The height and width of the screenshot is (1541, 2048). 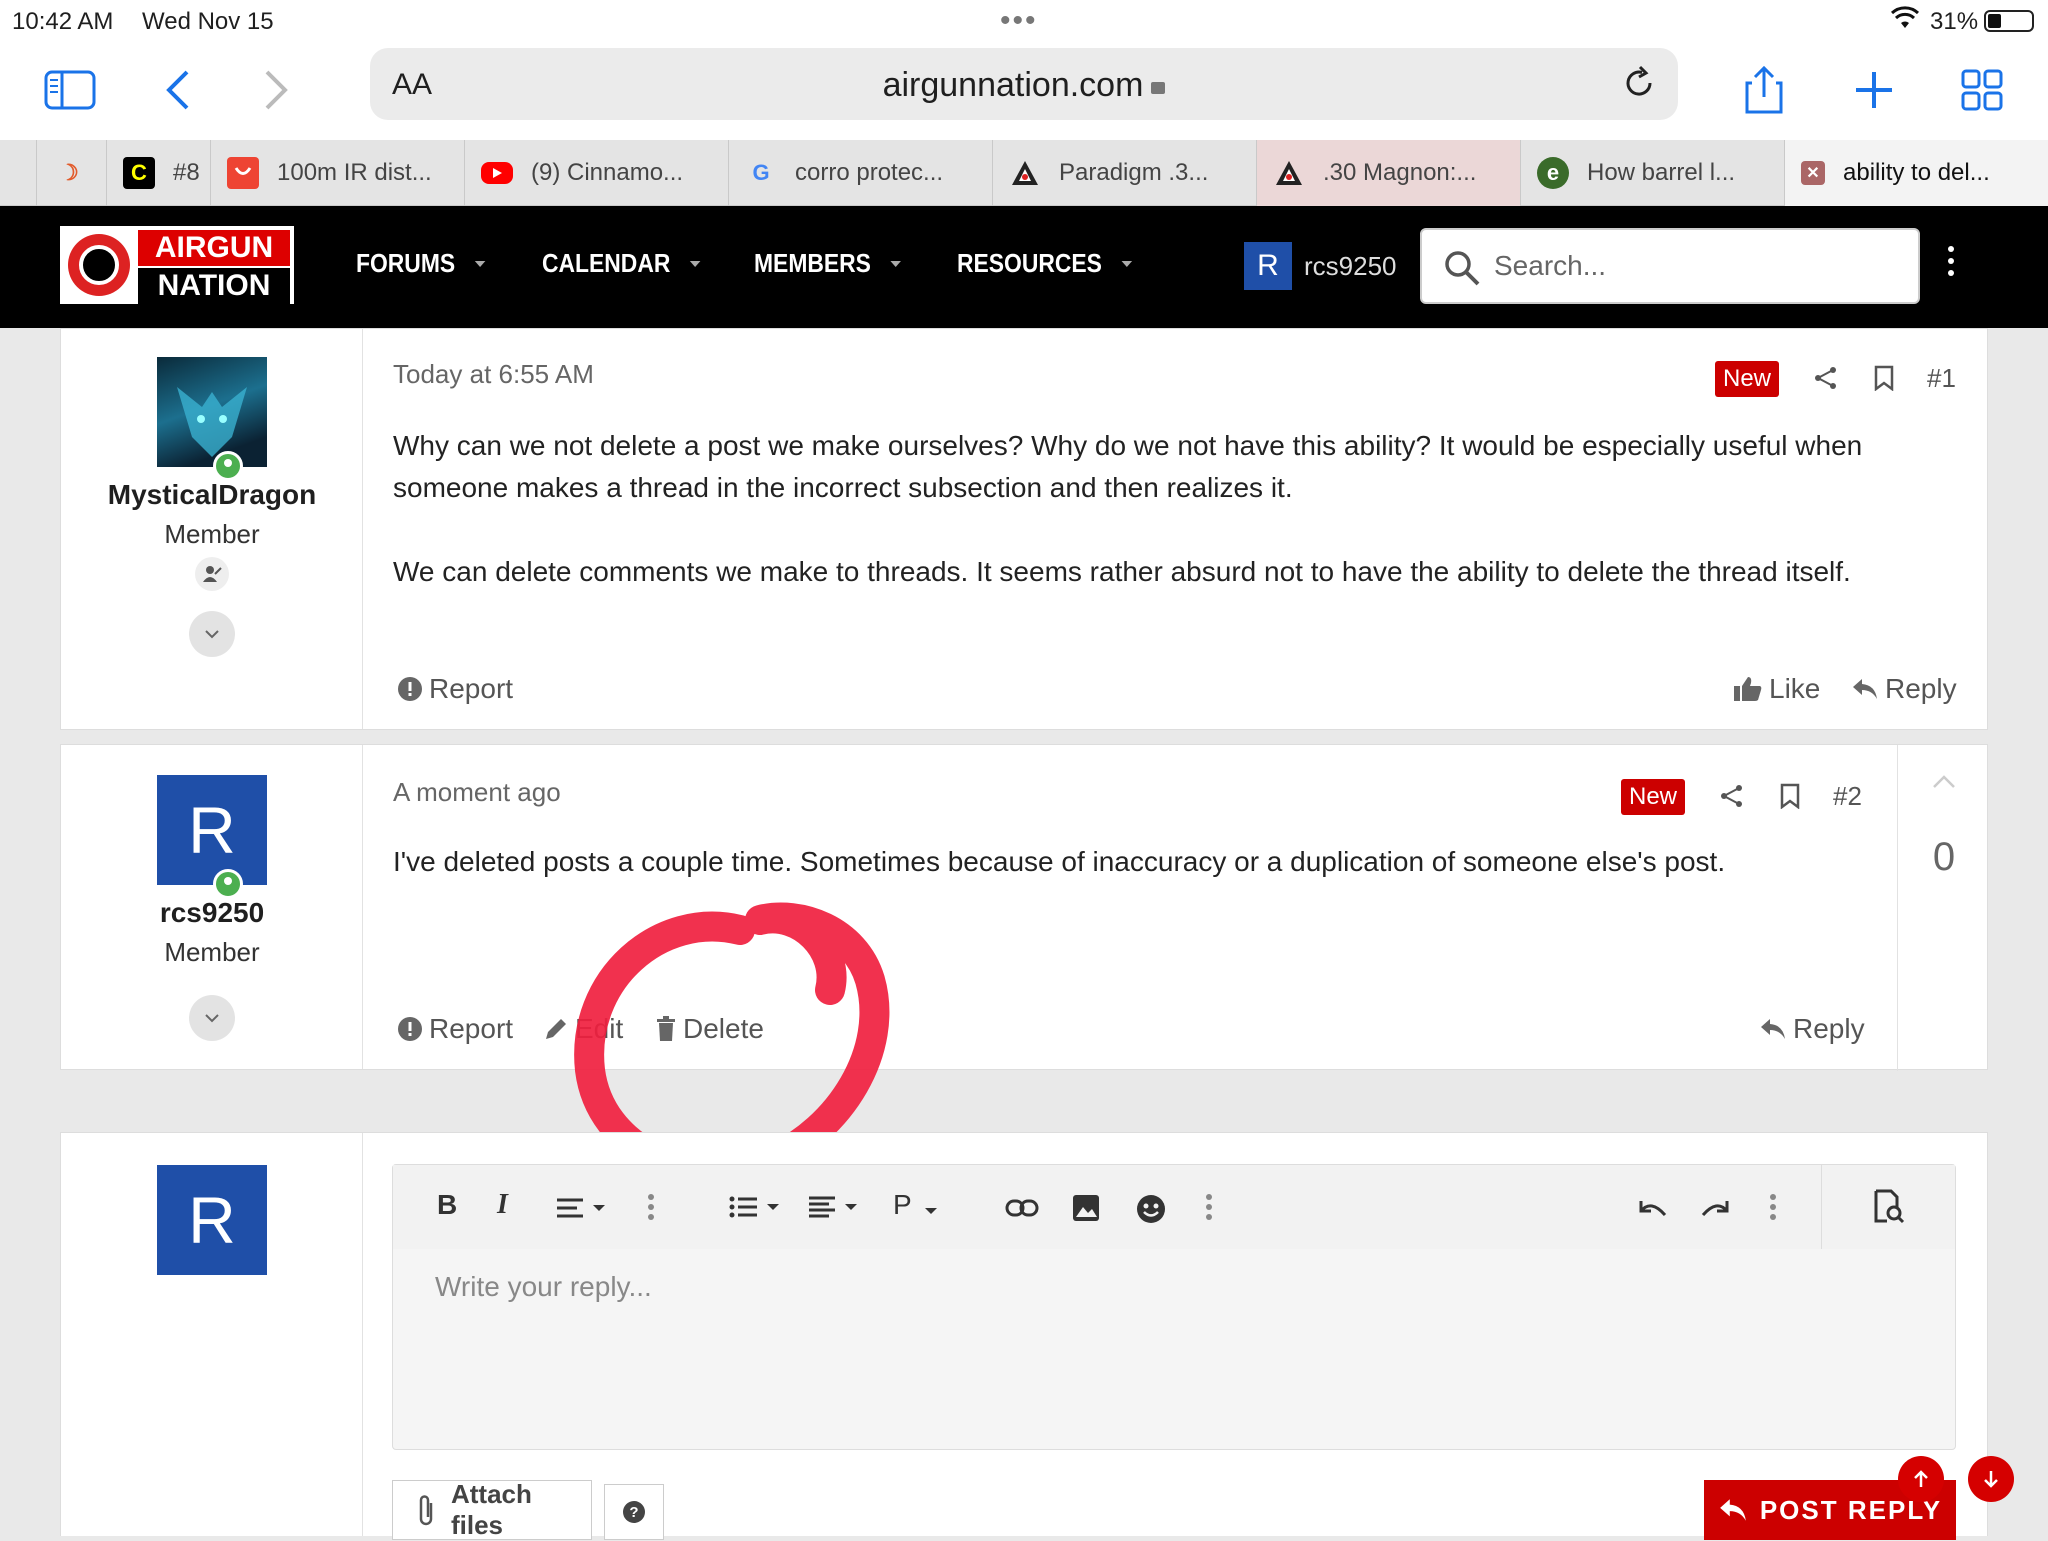 What do you see at coordinates (1350, 265) in the screenshot?
I see `account-username: rcs9250` at bounding box center [1350, 265].